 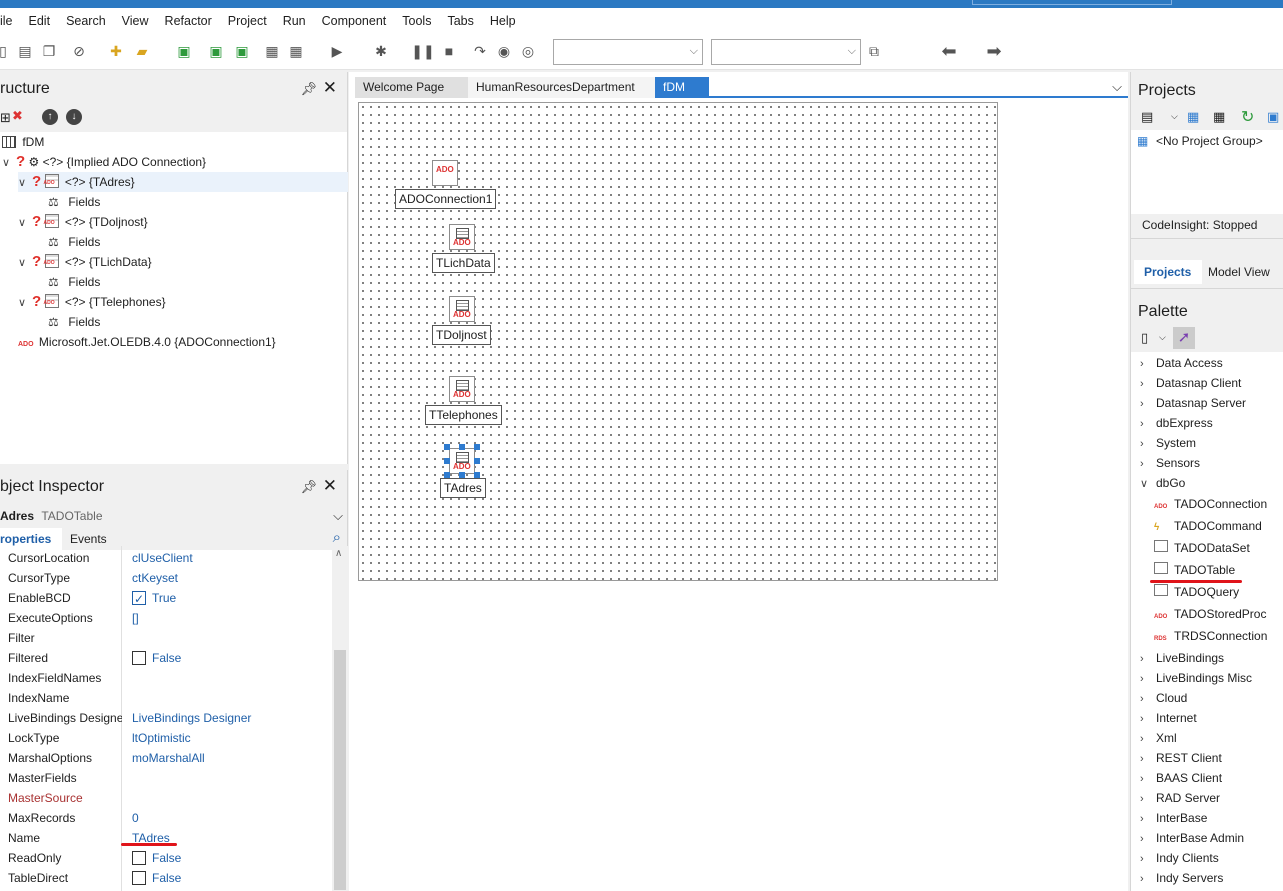 What do you see at coordinates (216, 51) in the screenshot?
I see `save-all-icon: ▣` at bounding box center [216, 51].